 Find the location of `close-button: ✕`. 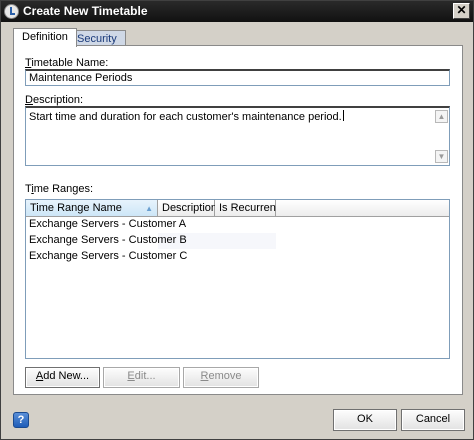

close-button: ✕ is located at coordinates (461, 11).